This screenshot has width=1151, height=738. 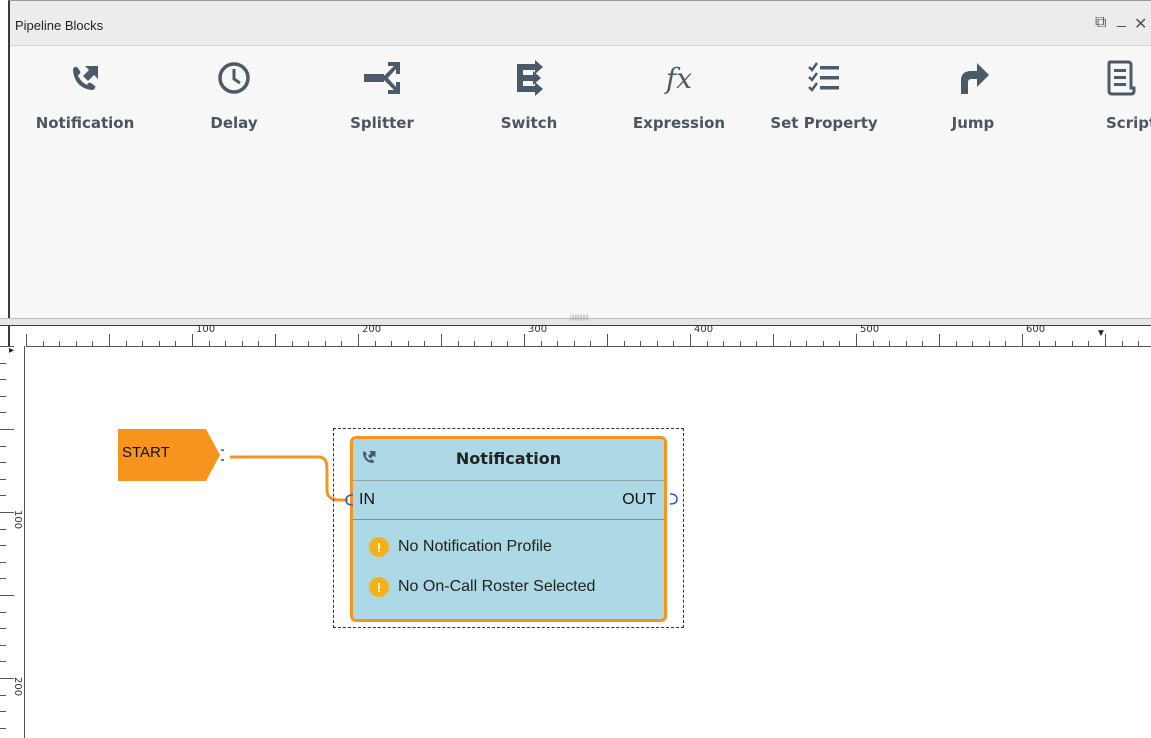 I want to click on output-port, so click(x=674, y=499).